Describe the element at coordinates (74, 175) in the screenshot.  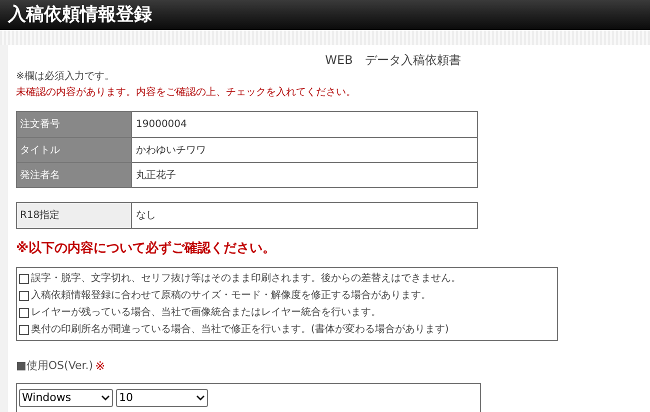
I see `field-label: 発注者名` at that location.